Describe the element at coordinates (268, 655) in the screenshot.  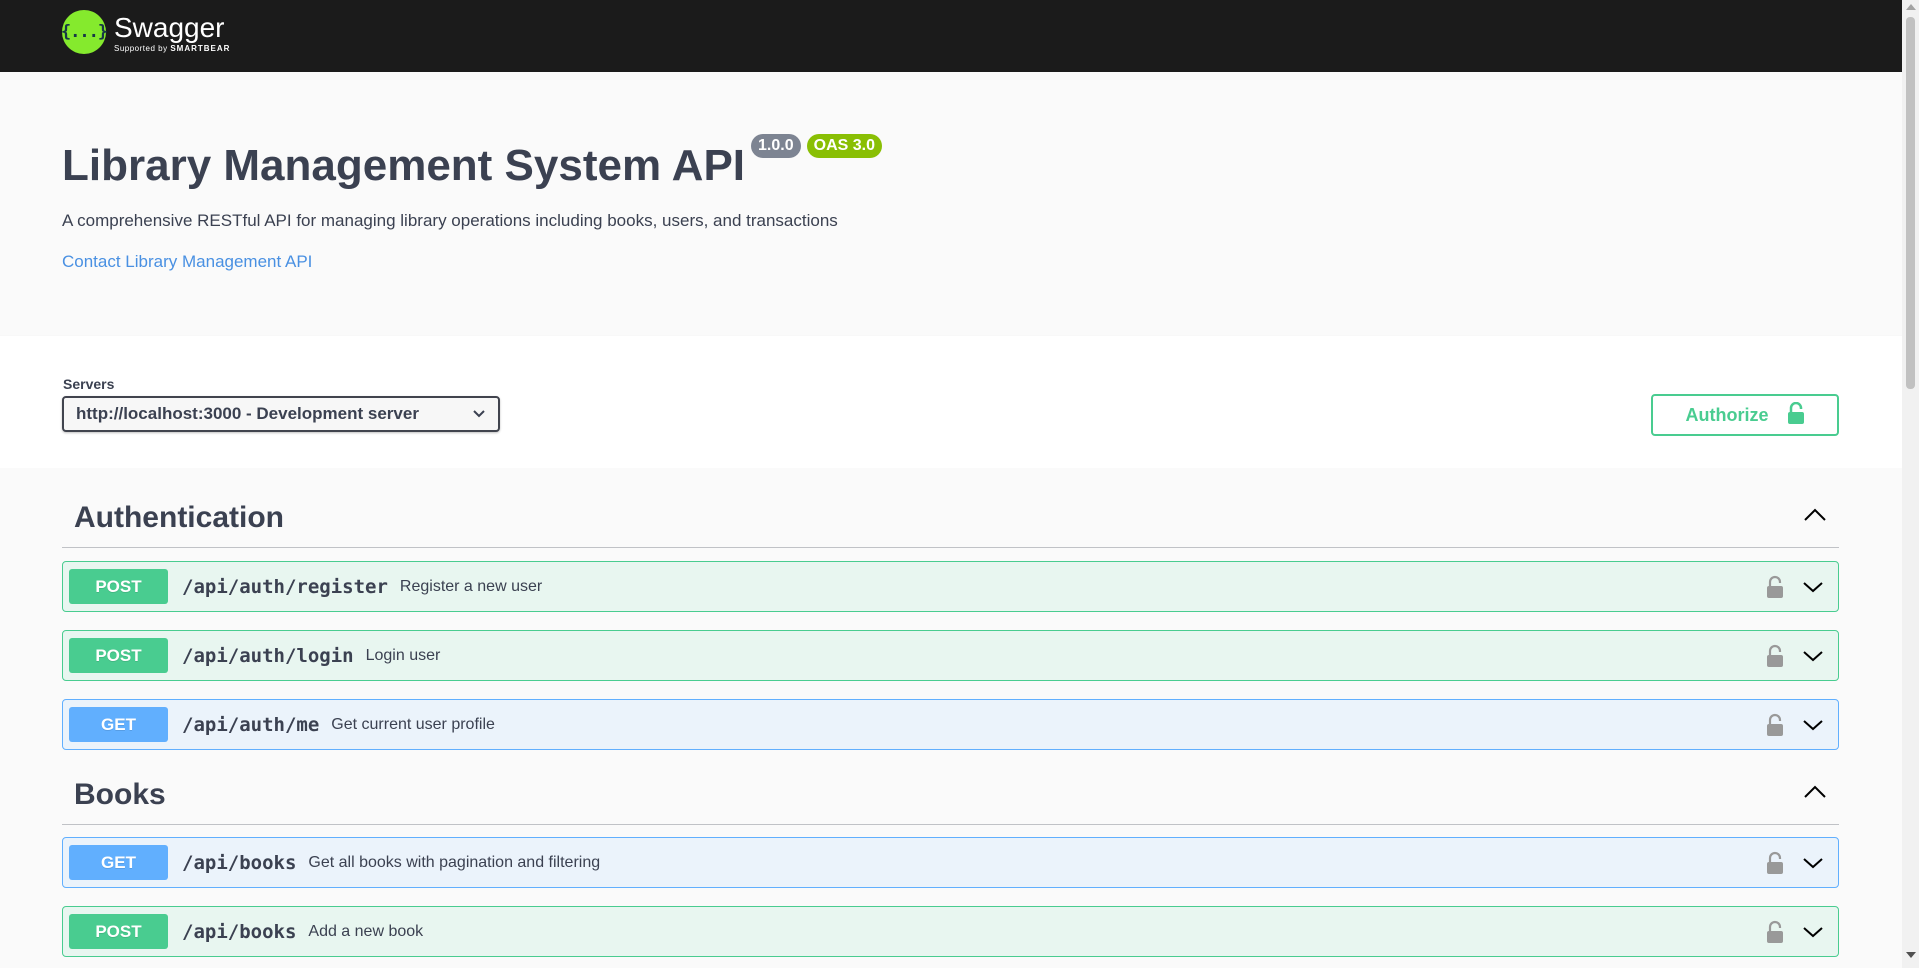
I see `operation-path: /api/auth/login` at that location.